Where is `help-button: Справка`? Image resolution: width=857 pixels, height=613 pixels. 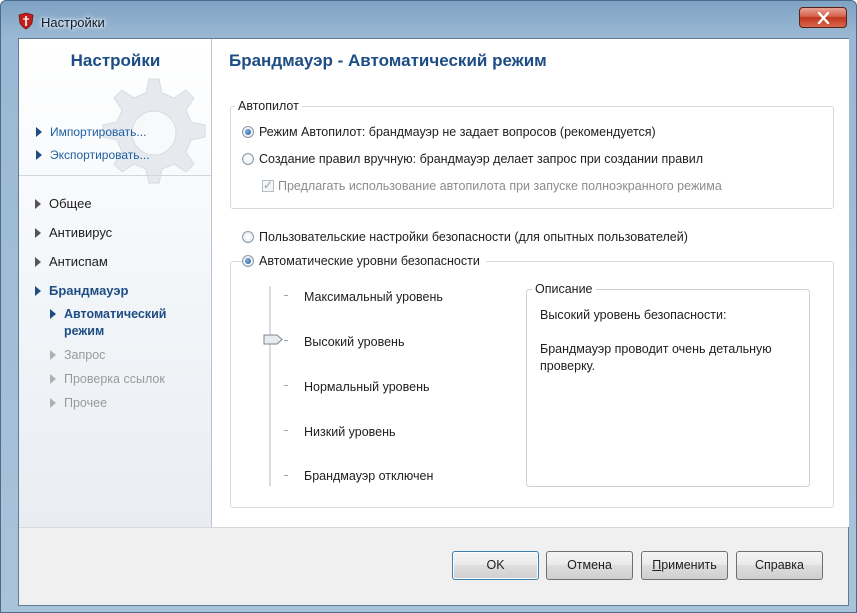
help-button: Справка is located at coordinates (779, 565).